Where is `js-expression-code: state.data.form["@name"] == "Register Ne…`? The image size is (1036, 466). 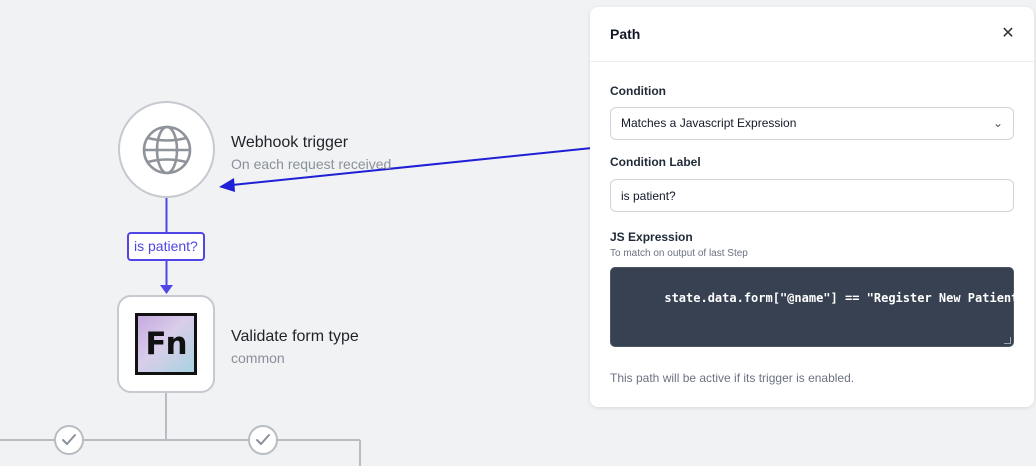
js-expression-code: state.data.form["@name"] == "Register Ne… is located at coordinates (845, 298).